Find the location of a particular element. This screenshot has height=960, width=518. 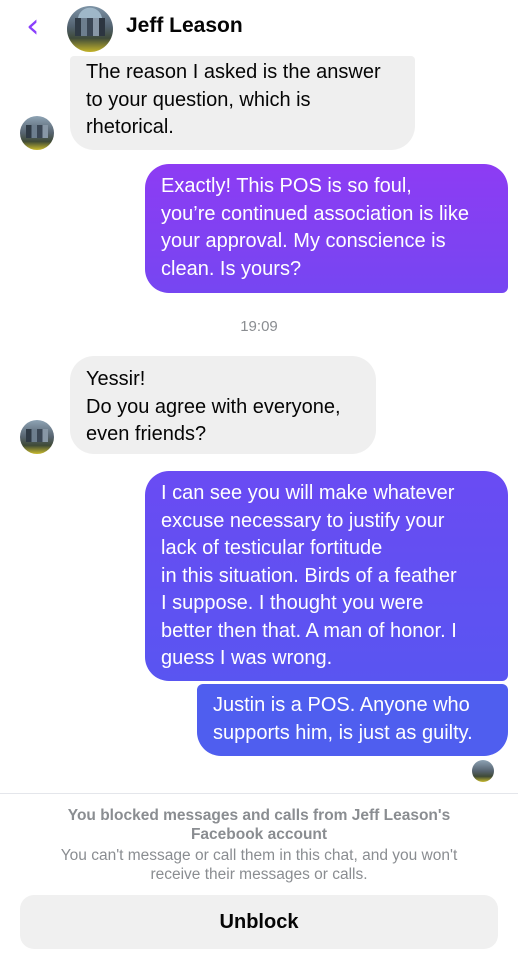

read-receipt-avatar is located at coordinates (483, 771).